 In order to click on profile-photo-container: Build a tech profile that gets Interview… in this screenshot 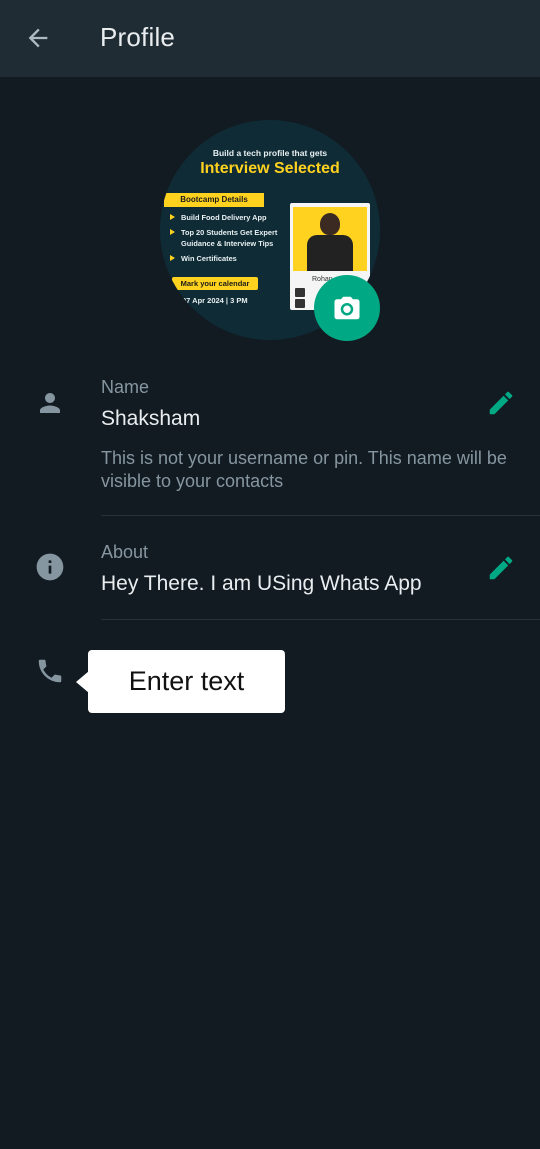, I will do `click(270, 230)`.